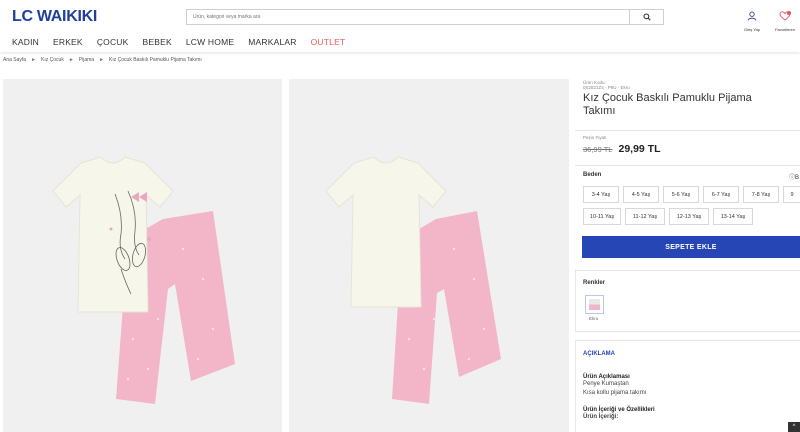 This screenshot has width=800, height=432. I want to click on size-option-7-8: 7-8 Yaş, so click(761, 194).